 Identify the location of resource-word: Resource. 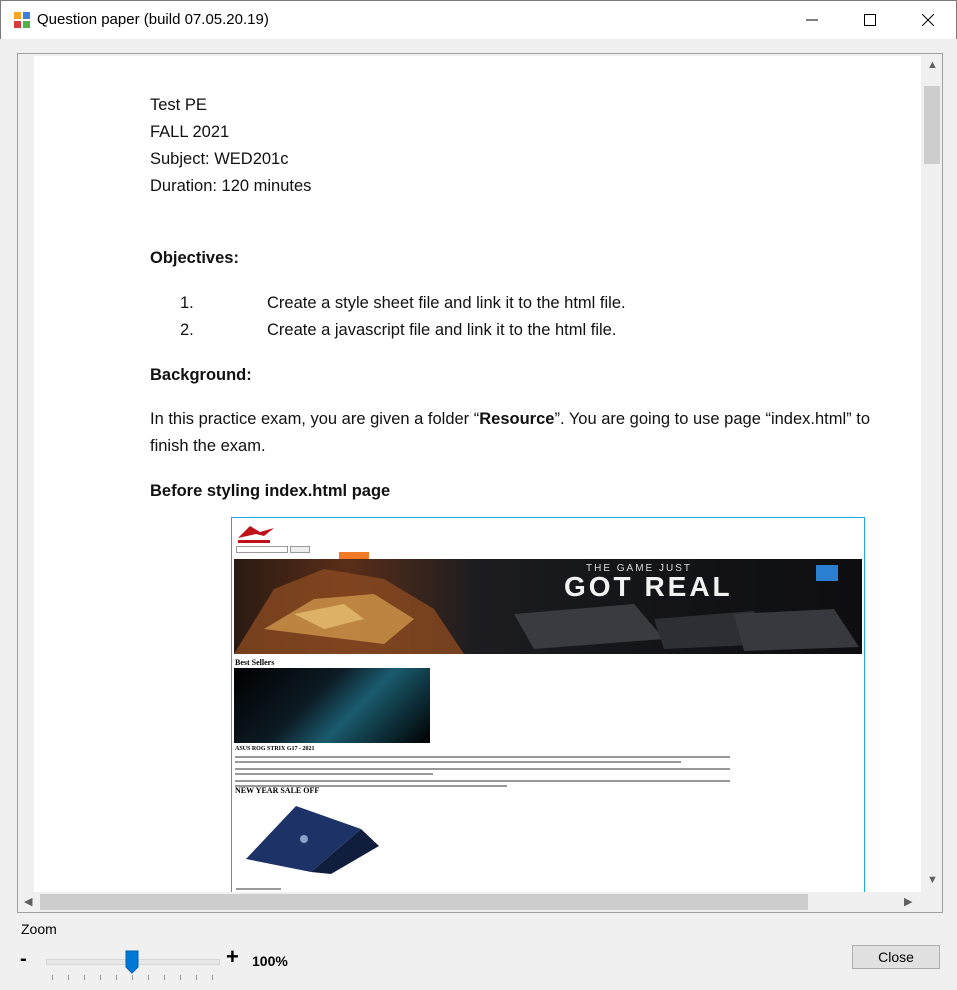
(517, 419).